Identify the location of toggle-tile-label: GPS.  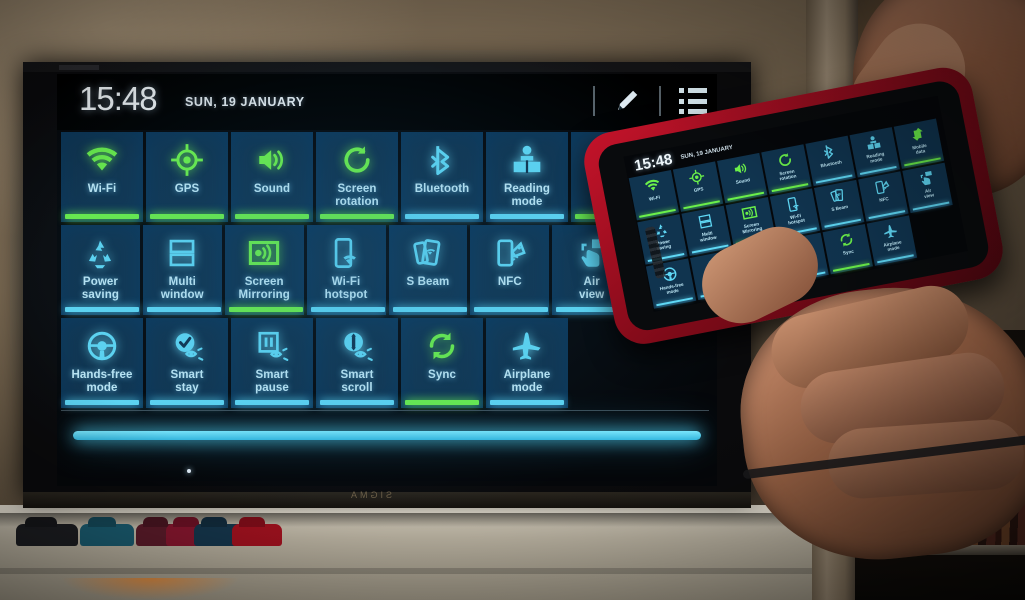
(187, 189).